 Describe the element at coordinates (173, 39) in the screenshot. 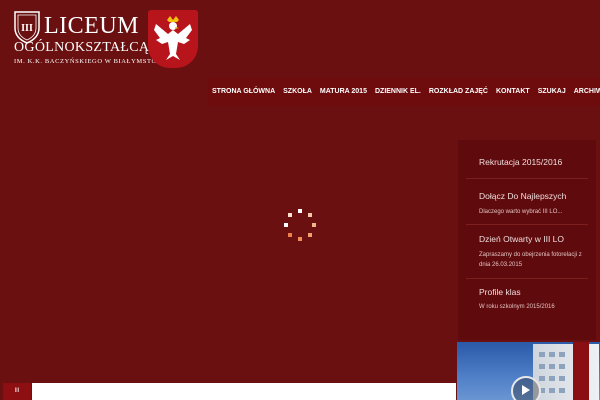

I see `polish-eagle-emblem-icon` at that location.